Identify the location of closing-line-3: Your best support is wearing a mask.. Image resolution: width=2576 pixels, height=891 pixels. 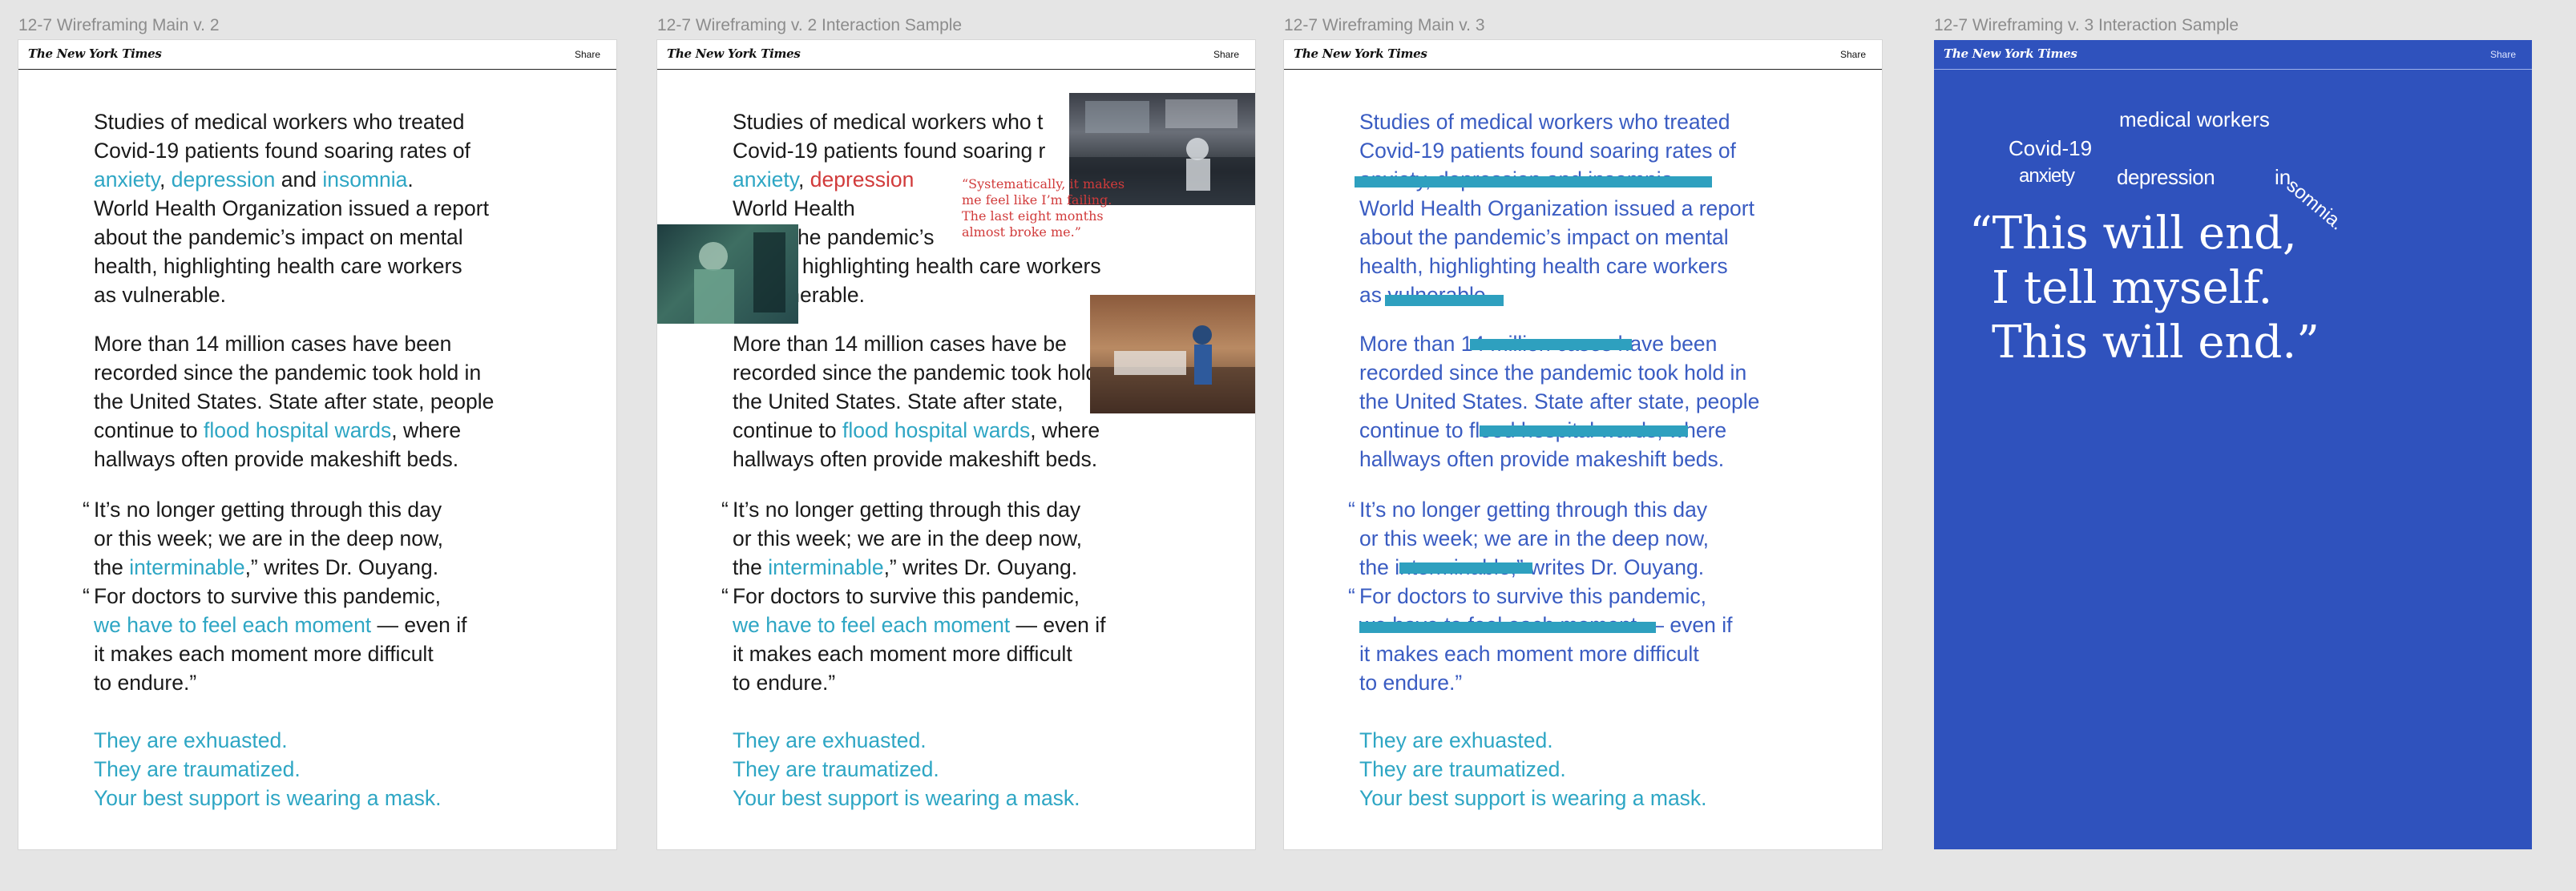
(1533, 798).